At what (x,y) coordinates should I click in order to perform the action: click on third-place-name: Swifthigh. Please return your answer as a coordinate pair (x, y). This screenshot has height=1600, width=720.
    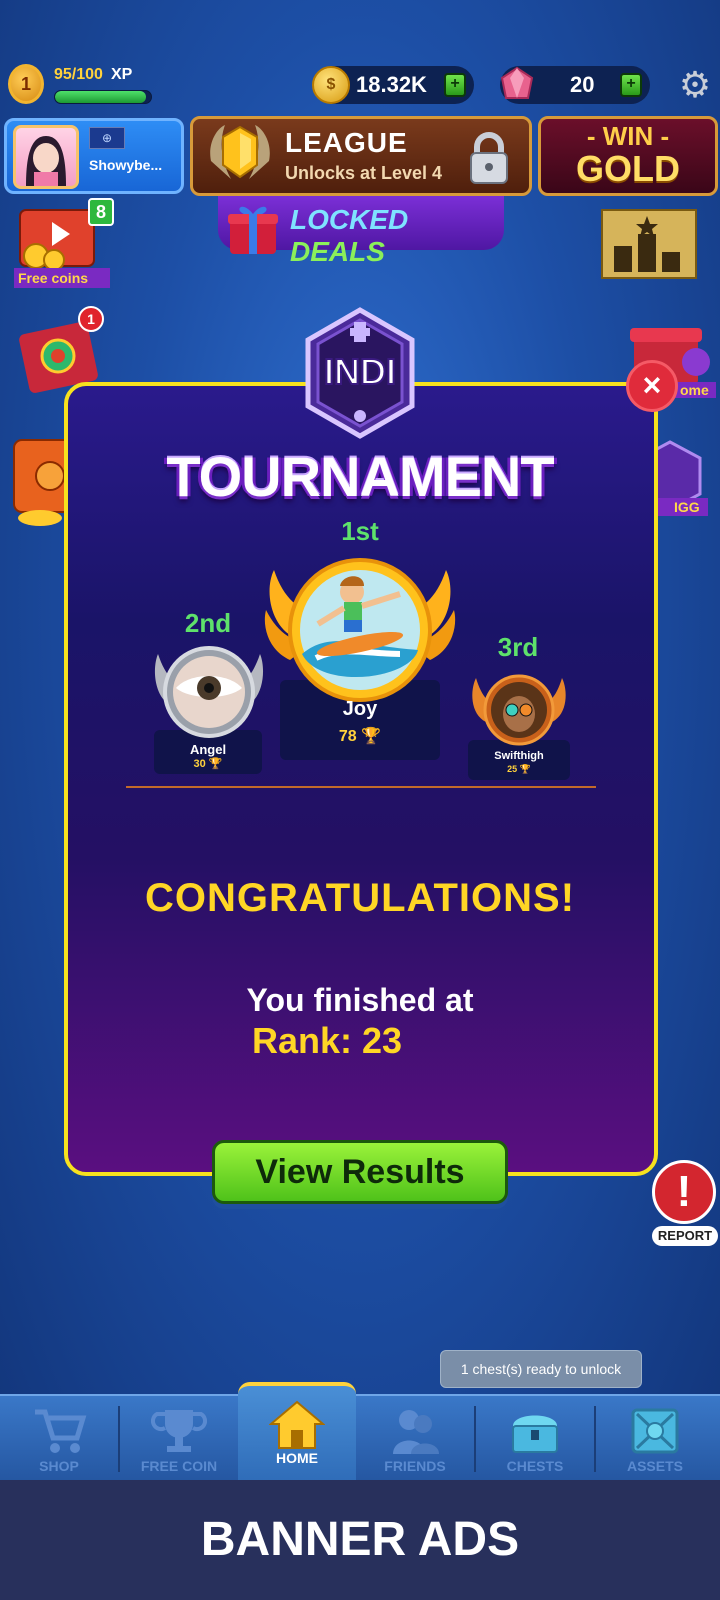
    Looking at the image, I should click on (519, 756).